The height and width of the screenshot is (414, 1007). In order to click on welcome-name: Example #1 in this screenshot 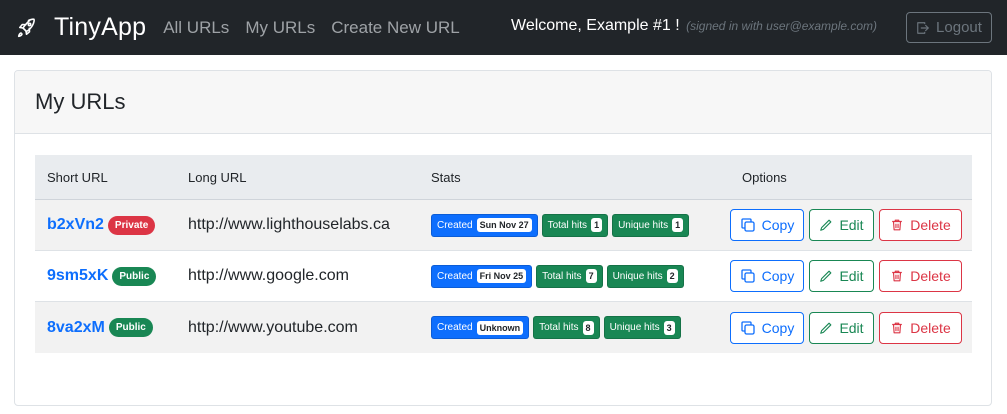, I will do `click(628, 25)`.